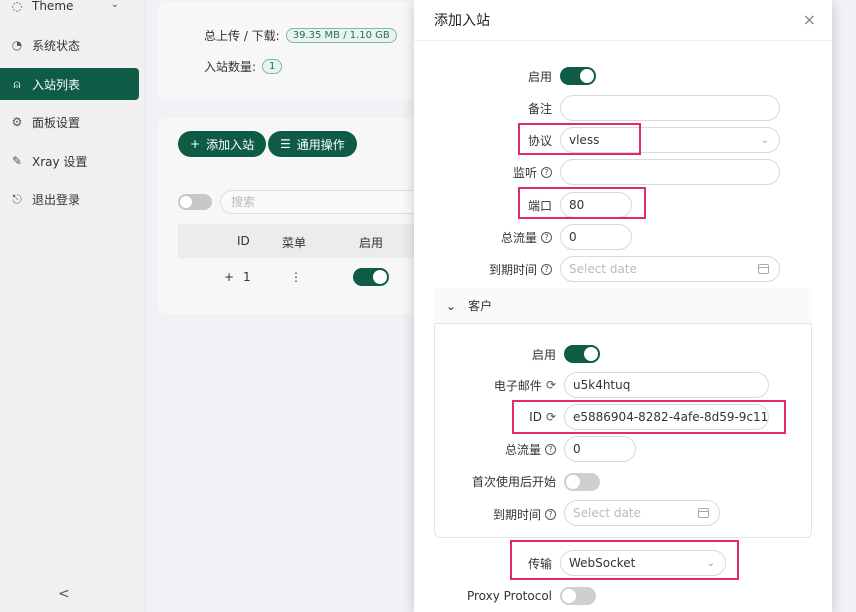  Describe the element at coordinates (809, 19) in the screenshot. I see `close-icon: ×` at that location.